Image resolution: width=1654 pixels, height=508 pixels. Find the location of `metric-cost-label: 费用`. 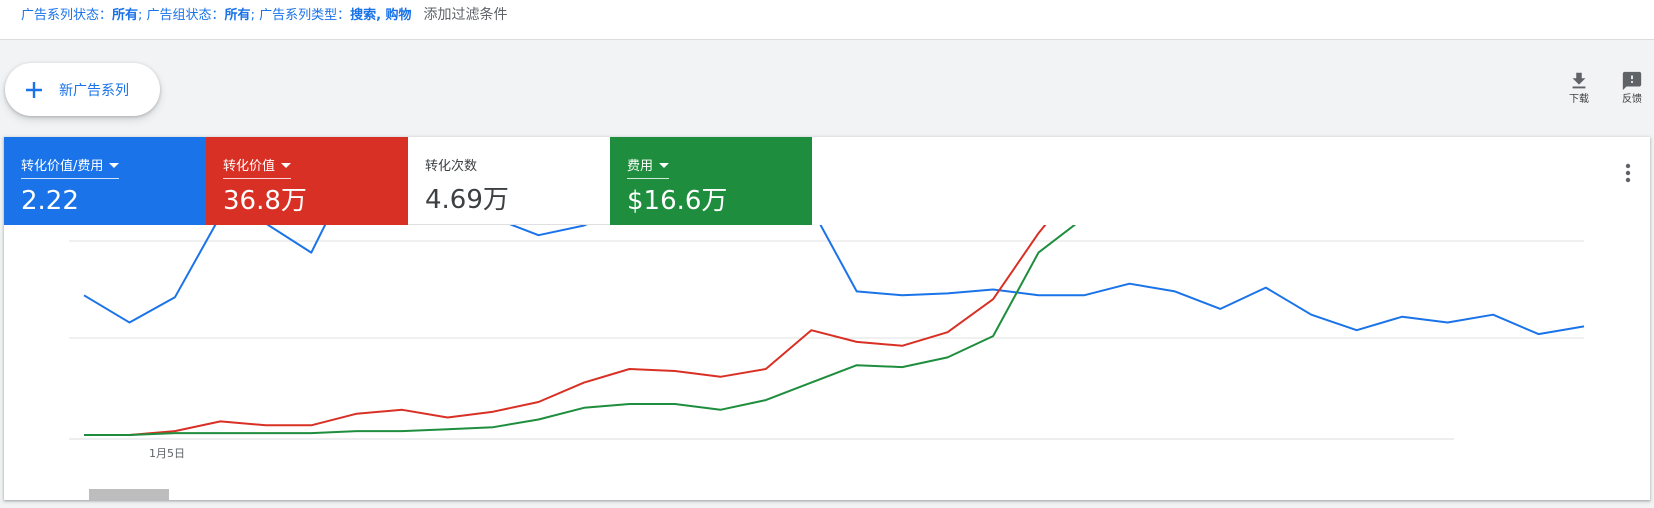

metric-cost-label: 费用 is located at coordinates (648, 168).